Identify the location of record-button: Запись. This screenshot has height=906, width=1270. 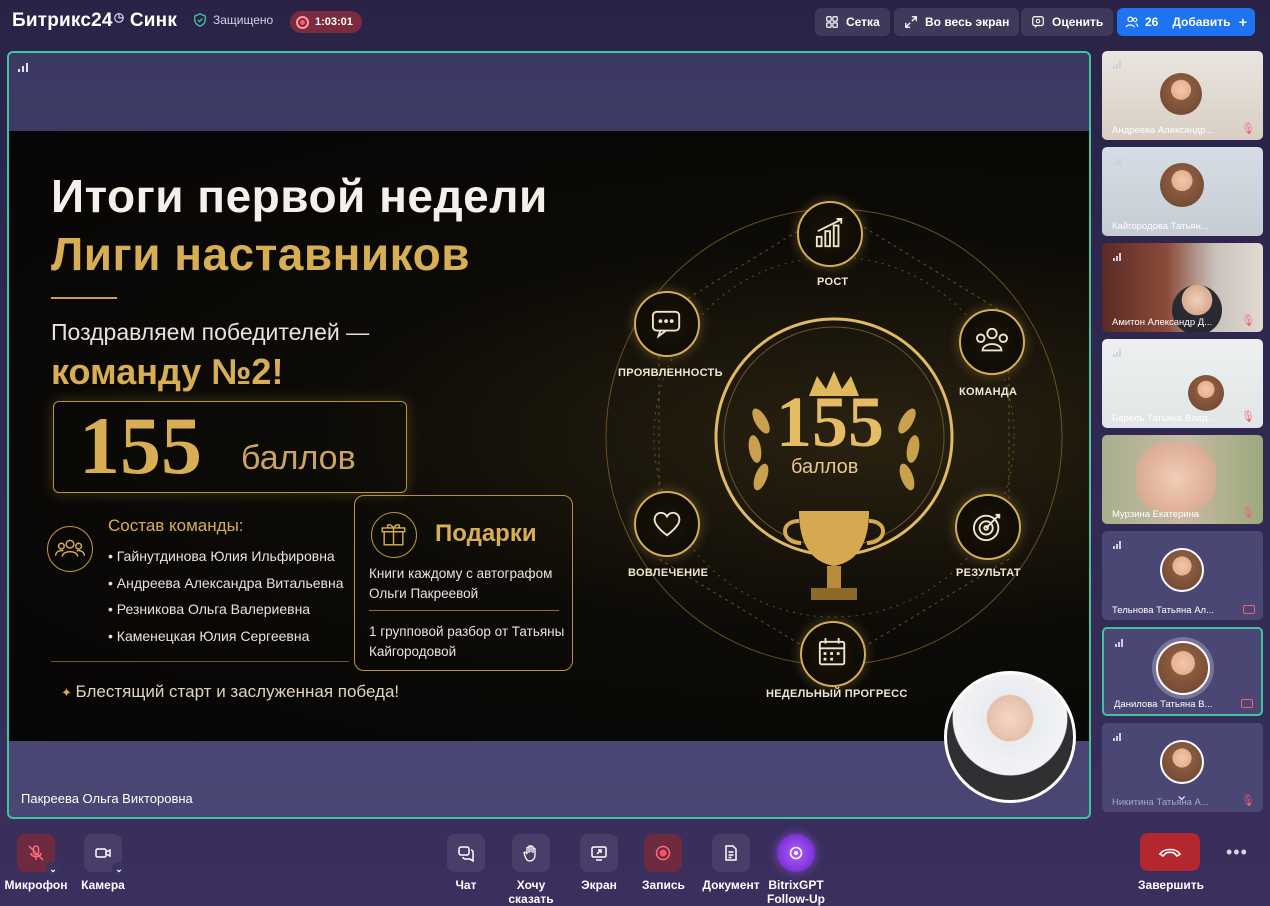
(663, 863).